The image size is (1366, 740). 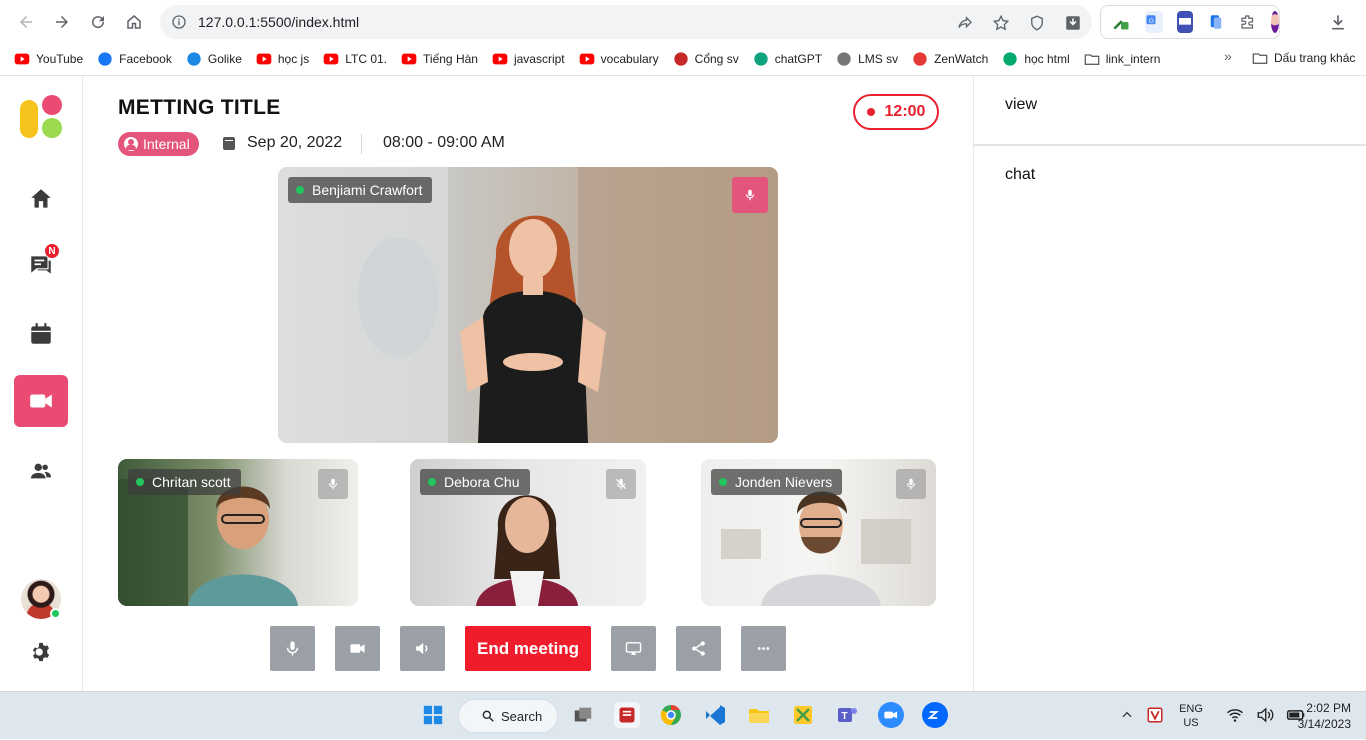 What do you see at coordinates (1303, 58) in the screenshot?
I see `other-bookmarks-folder: Dấu trang khác` at bounding box center [1303, 58].